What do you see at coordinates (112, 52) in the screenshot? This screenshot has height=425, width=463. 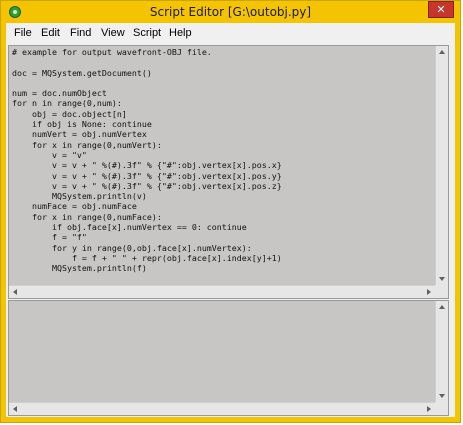 I see `code-line: # example for output wavefront-OBJ file.` at bounding box center [112, 52].